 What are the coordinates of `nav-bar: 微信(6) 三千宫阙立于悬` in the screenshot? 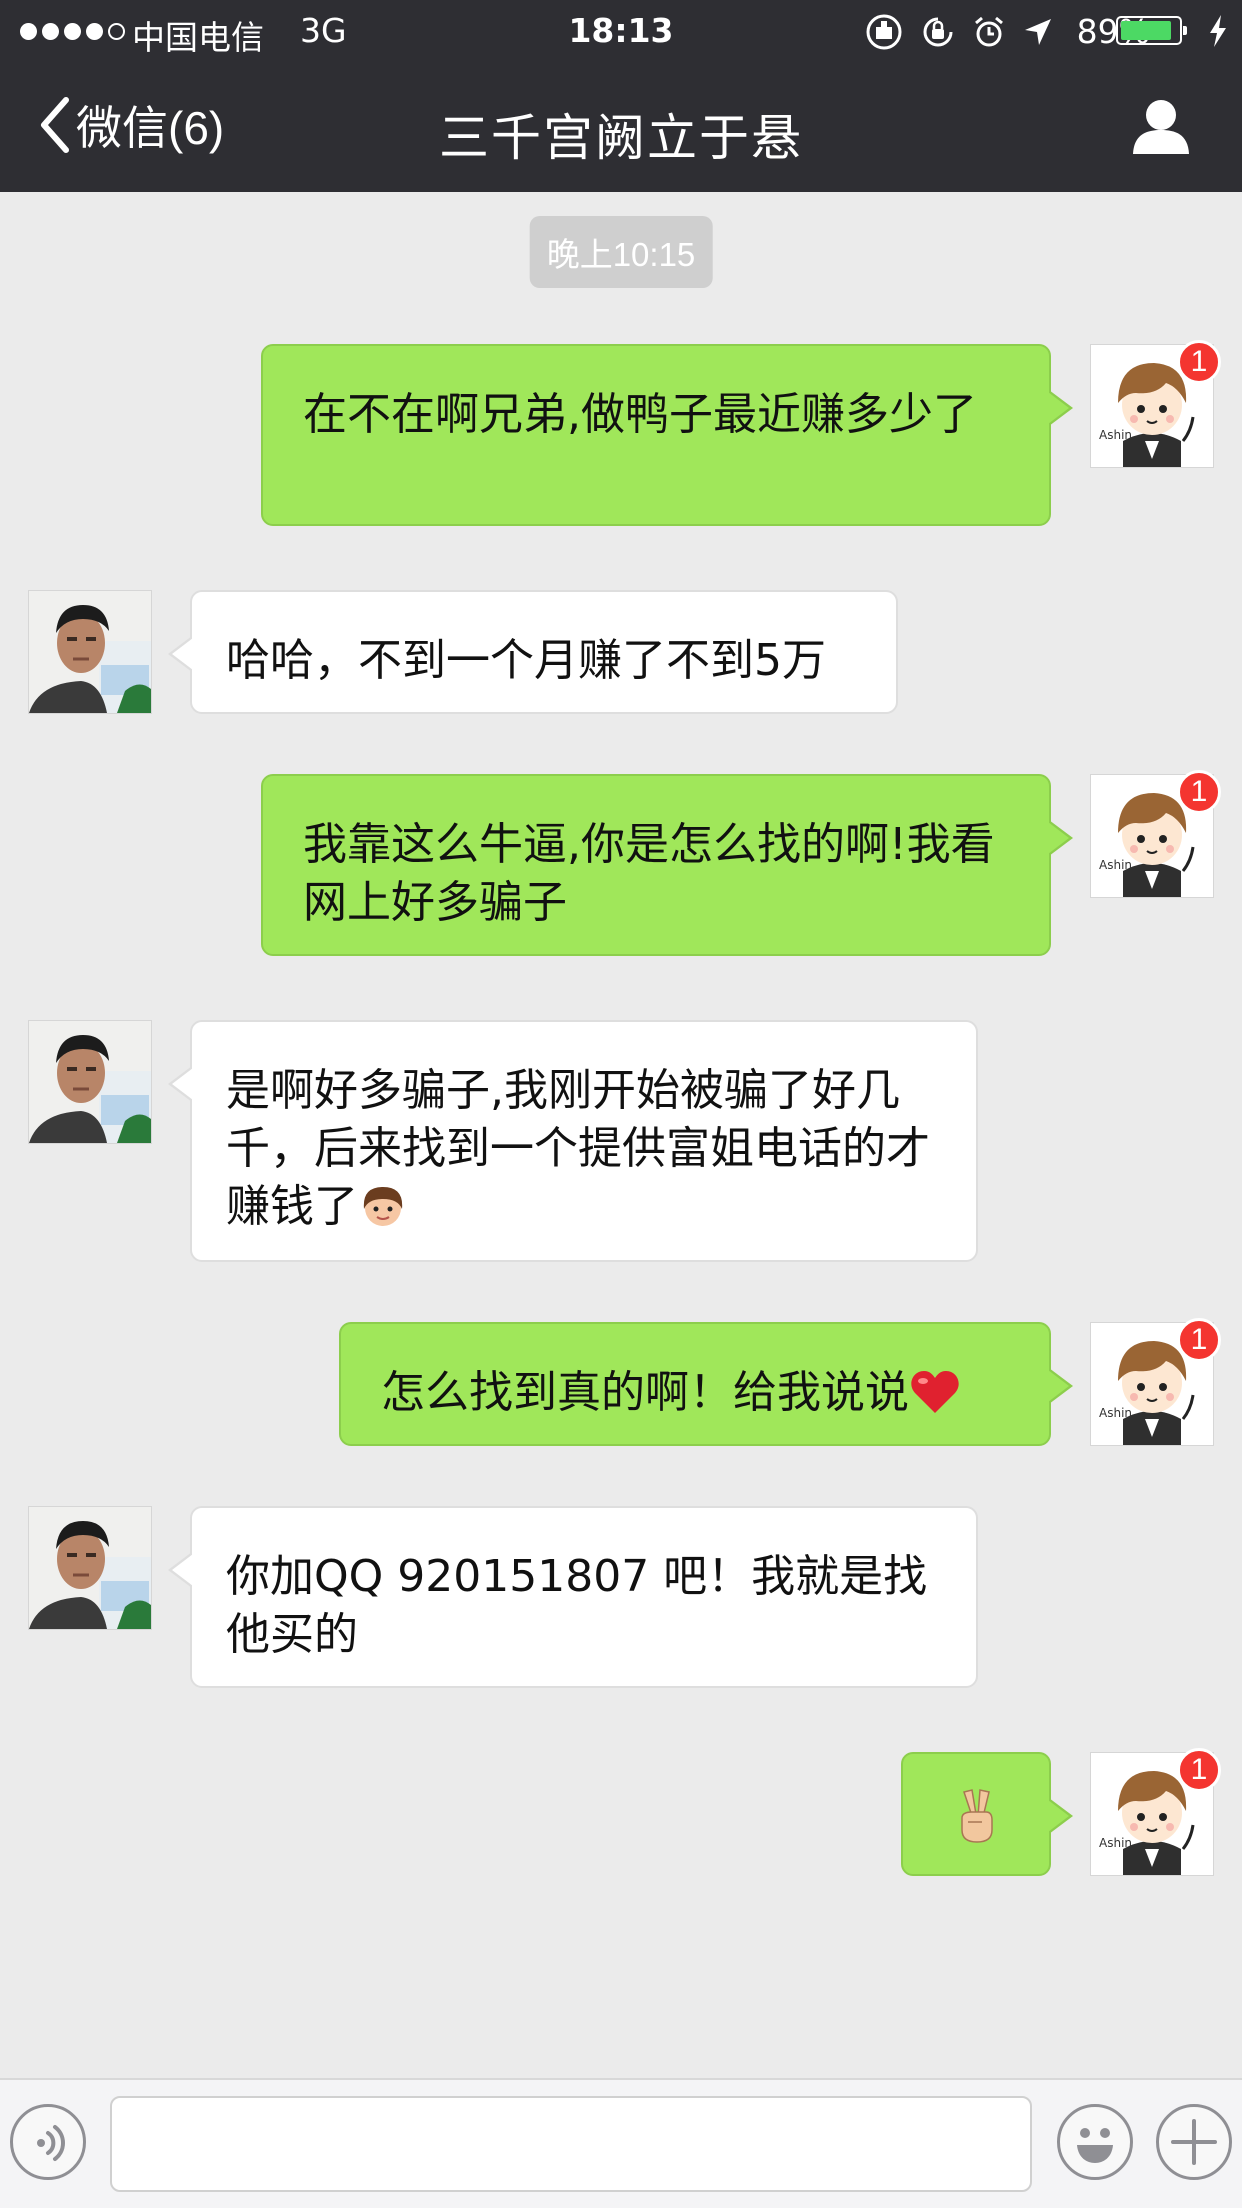 It's located at (621, 127).